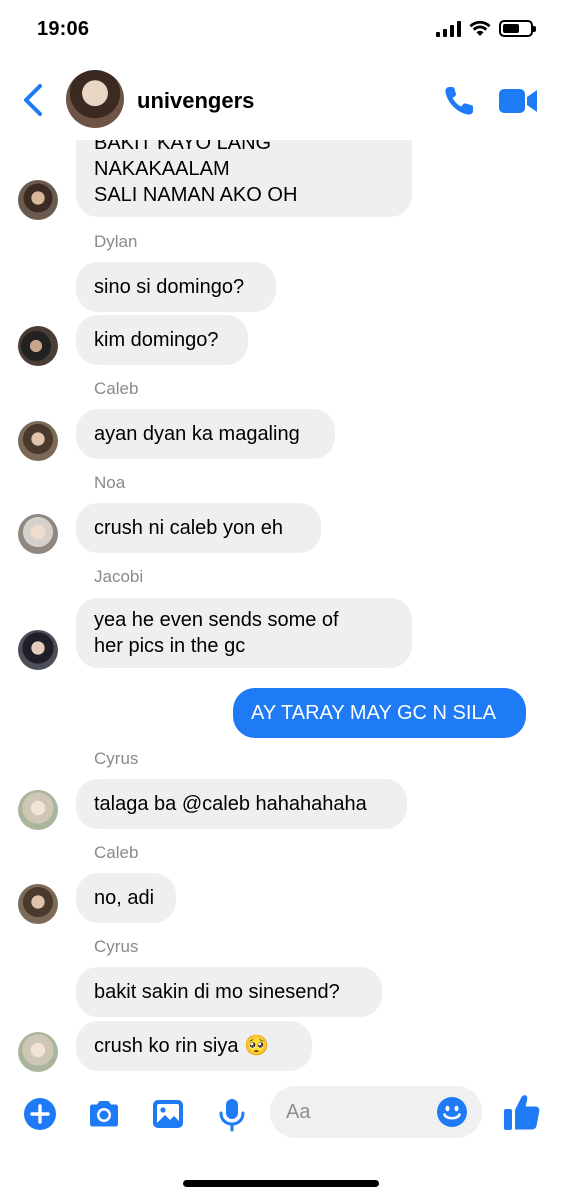 This screenshot has height=1200, width=561. I want to click on status-icons, so click(486, 28).